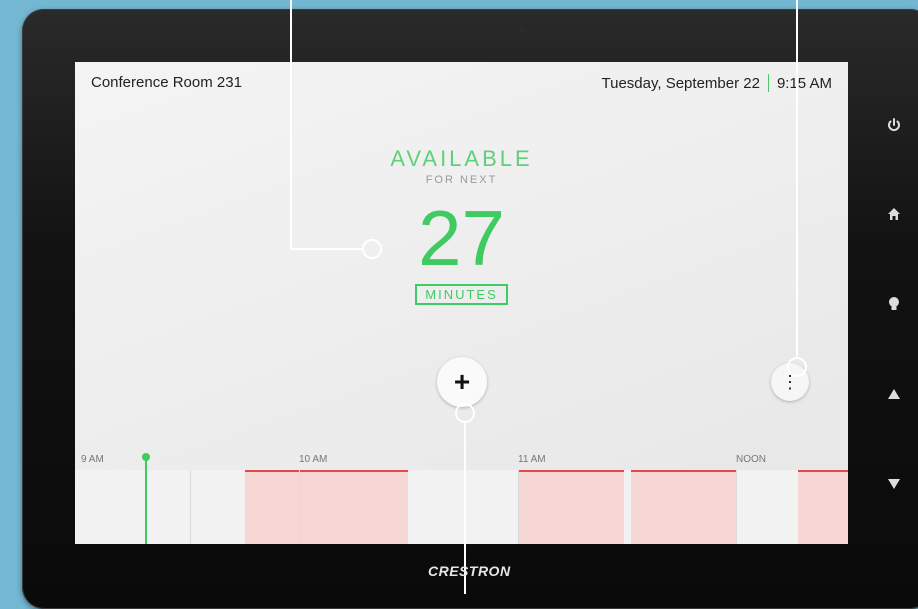 The width and height of the screenshot is (918, 609). I want to click on current-date: Tuesday, September 22, so click(680, 83).